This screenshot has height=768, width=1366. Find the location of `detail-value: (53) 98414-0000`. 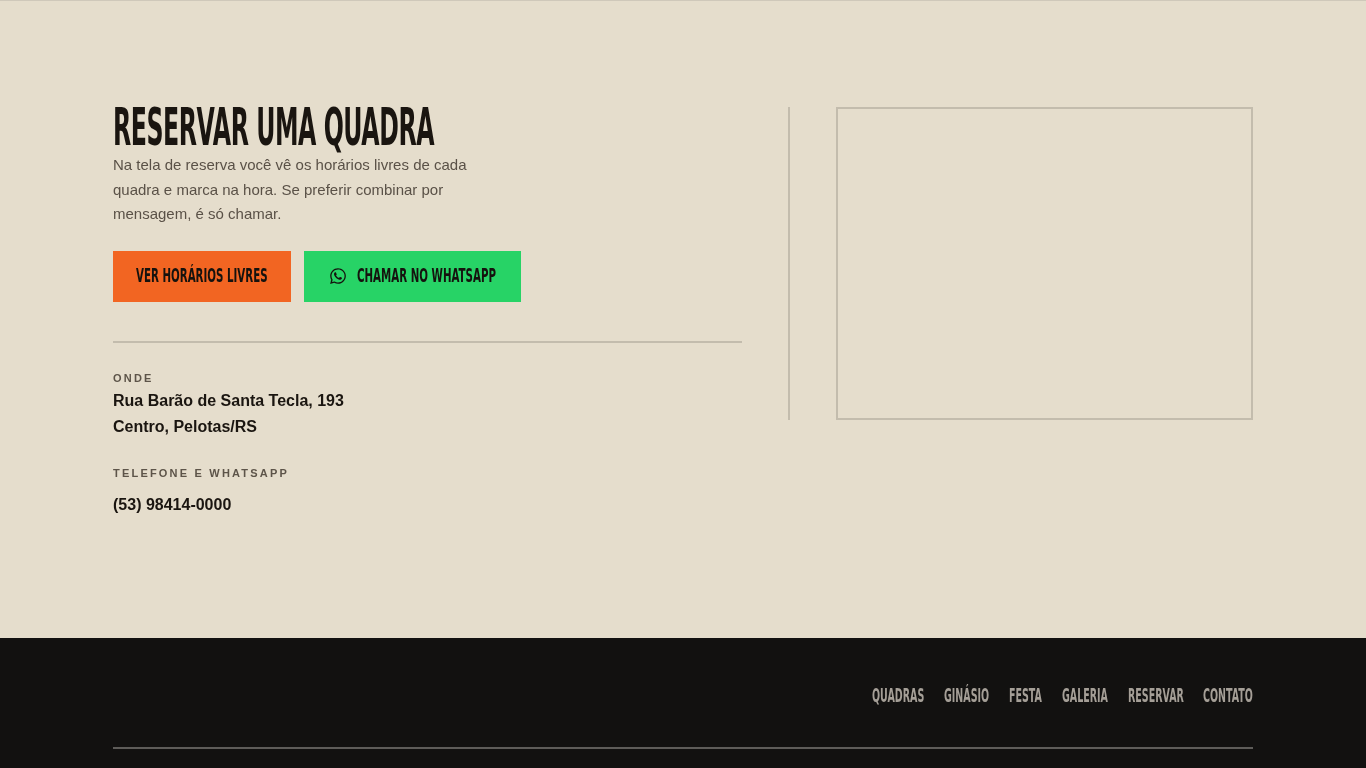

detail-value: (53) 98414-0000 is located at coordinates (172, 504).